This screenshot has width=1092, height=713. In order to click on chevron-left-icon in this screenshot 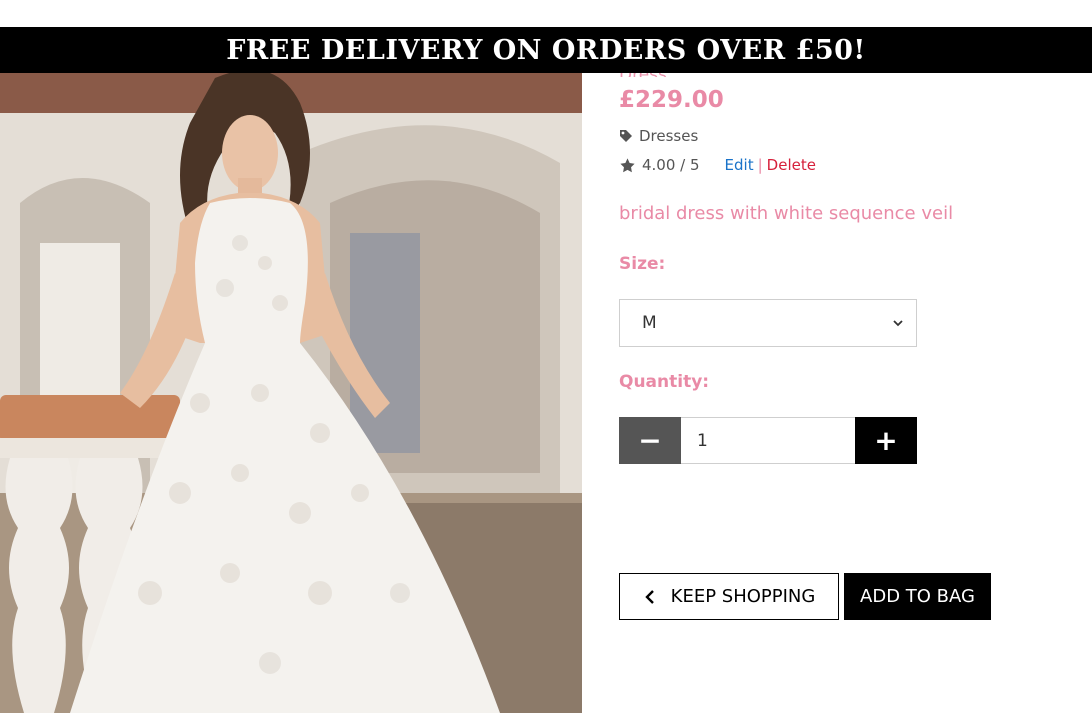, I will do `click(649, 596)`.